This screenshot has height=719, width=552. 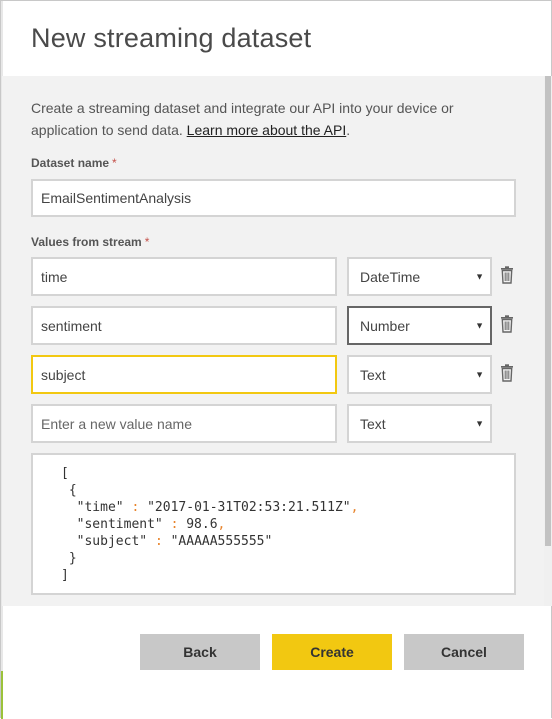 I want to click on values-from-stream-label: Values from stream *, so click(x=90, y=242).